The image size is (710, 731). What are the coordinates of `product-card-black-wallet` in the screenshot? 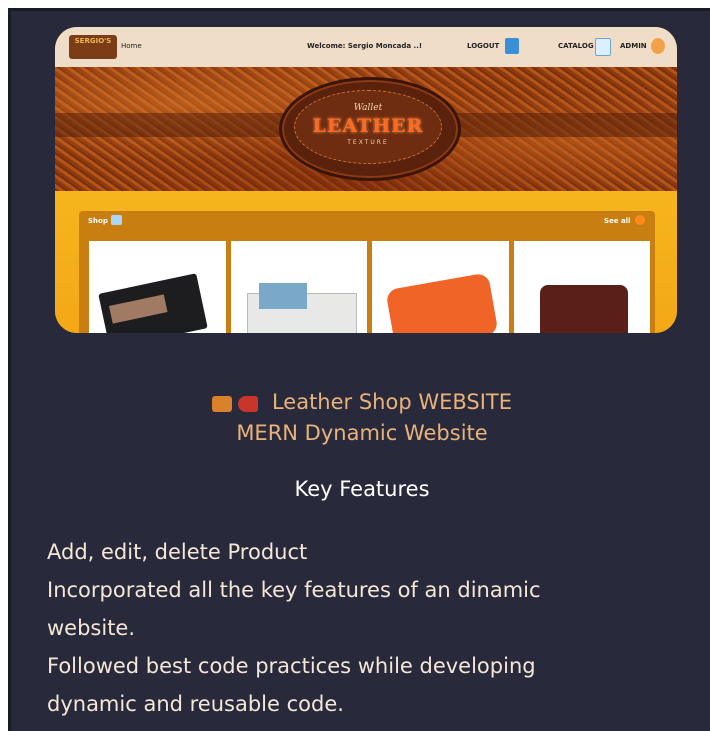 It's located at (157, 287).